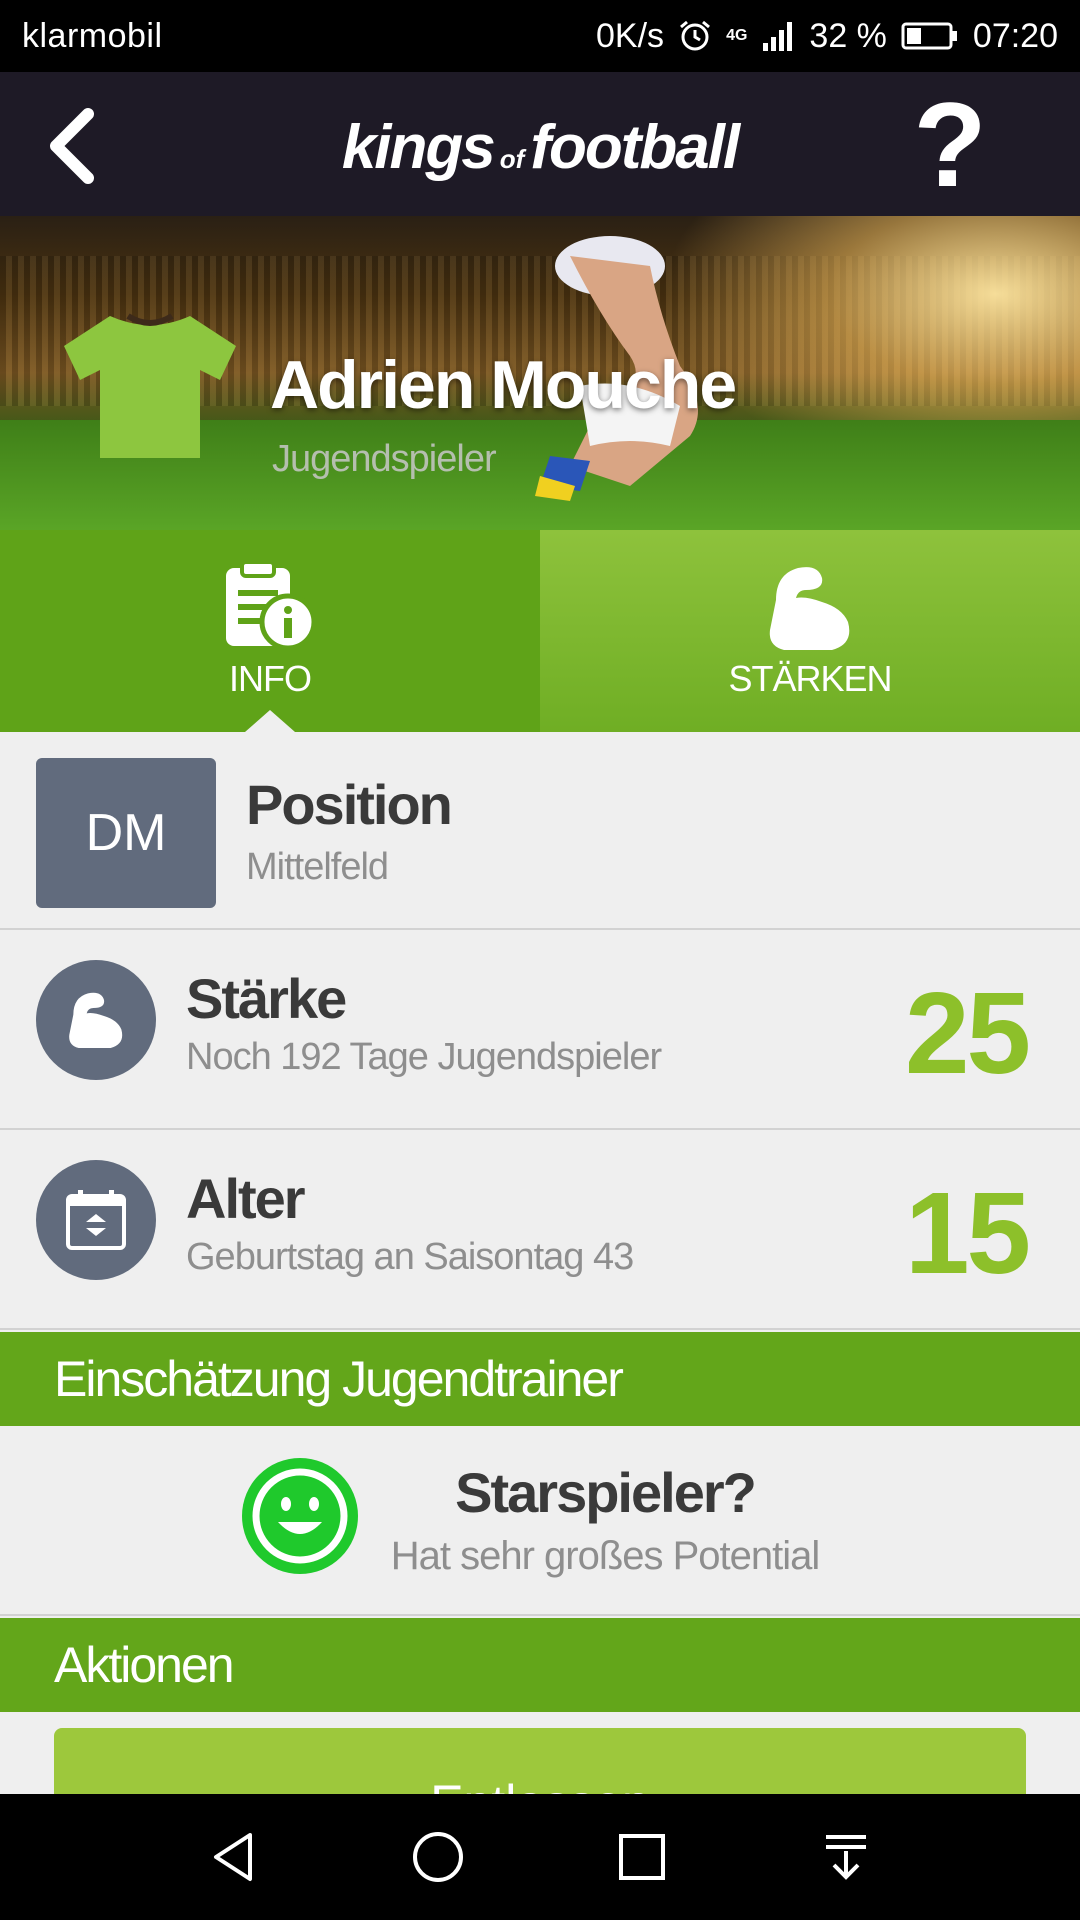 This screenshot has width=1080, height=1920. What do you see at coordinates (848, 35) in the screenshot?
I see `battery-percent: 32 %` at bounding box center [848, 35].